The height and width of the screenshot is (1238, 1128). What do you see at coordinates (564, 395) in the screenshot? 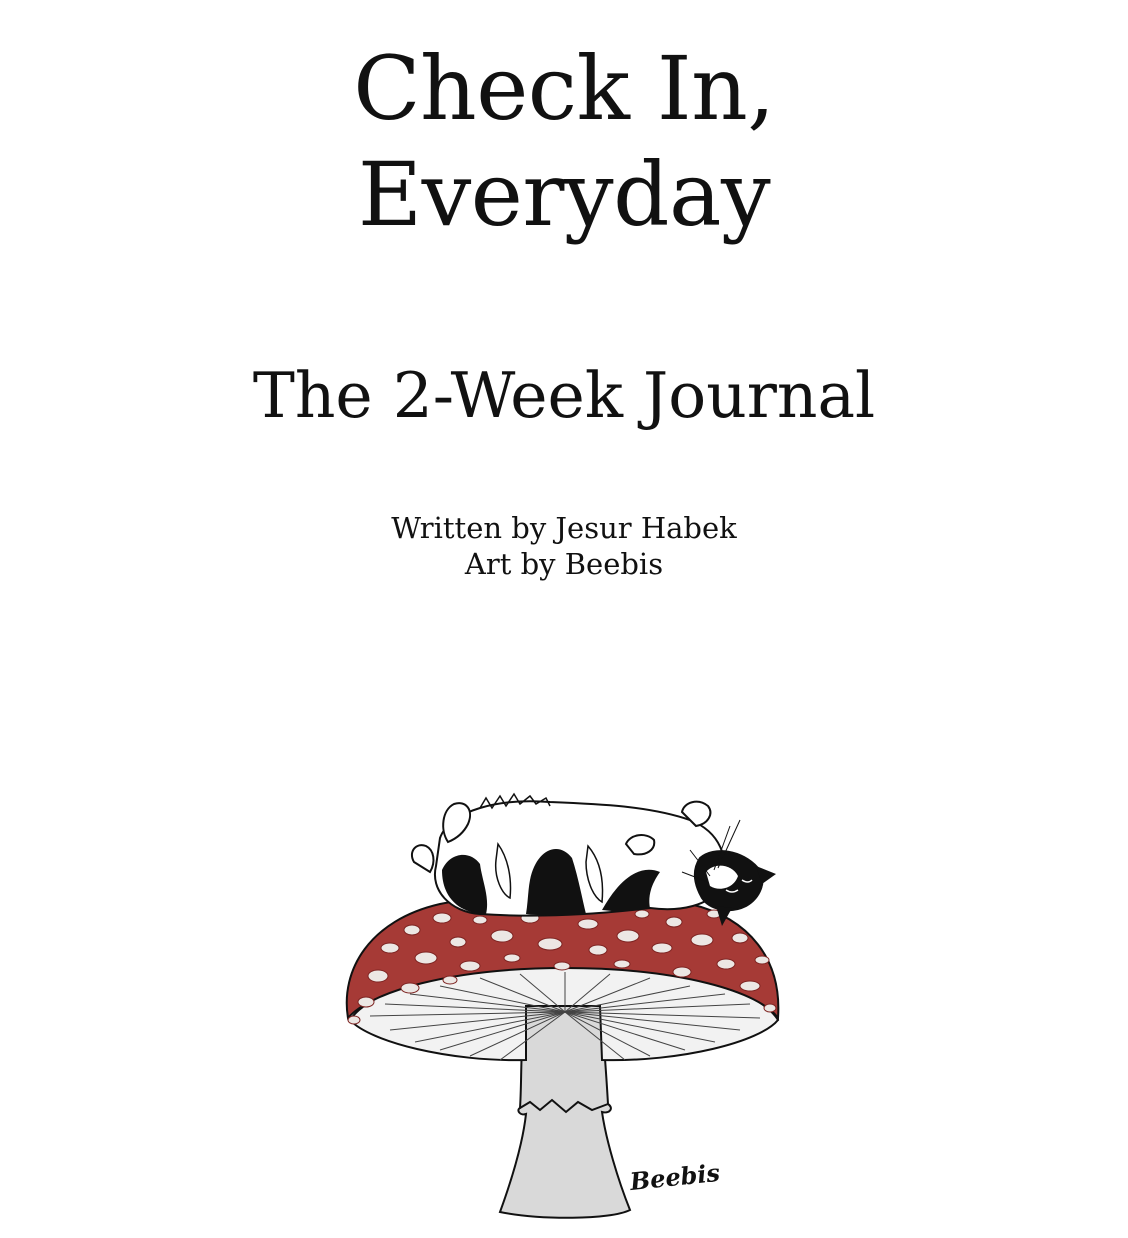
I see `journal-subtitle: The 2-Week Journal` at bounding box center [564, 395].